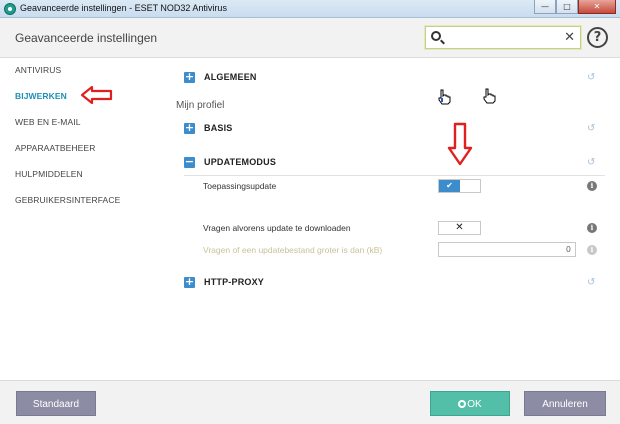 This screenshot has height=424, width=620. I want to click on annuleren-button: Annuleren, so click(565, 403).